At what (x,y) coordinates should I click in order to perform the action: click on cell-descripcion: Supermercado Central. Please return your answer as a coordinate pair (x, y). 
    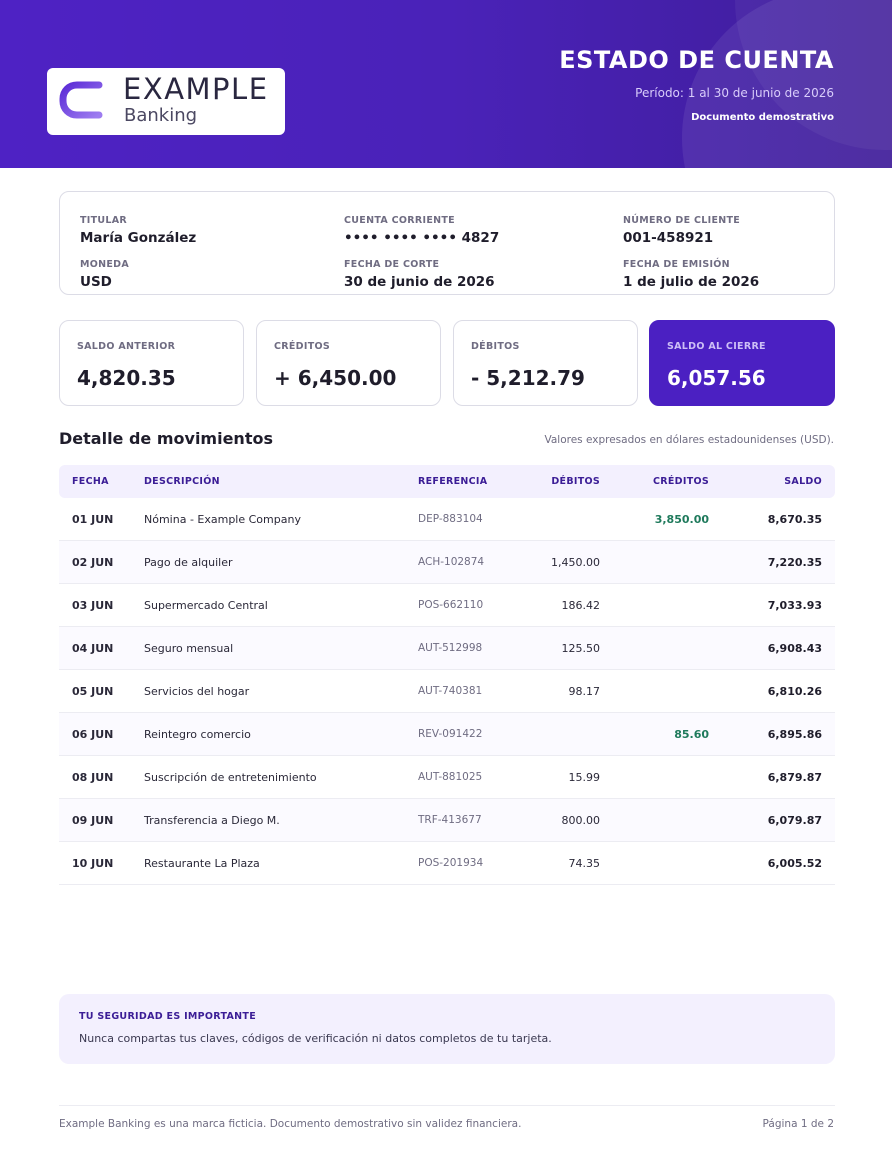
    Looking at the image, I should click on (206, 605).